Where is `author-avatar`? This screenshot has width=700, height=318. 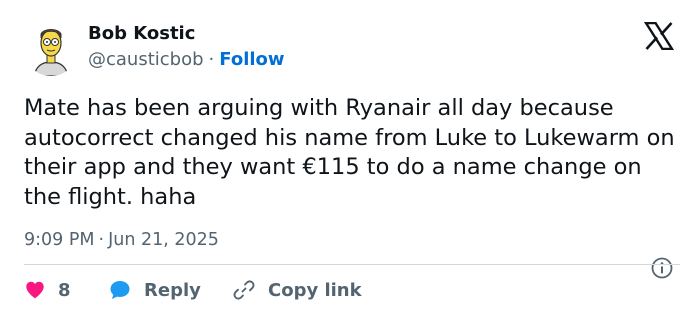
author-avatar is located at coordinates (51, 49).